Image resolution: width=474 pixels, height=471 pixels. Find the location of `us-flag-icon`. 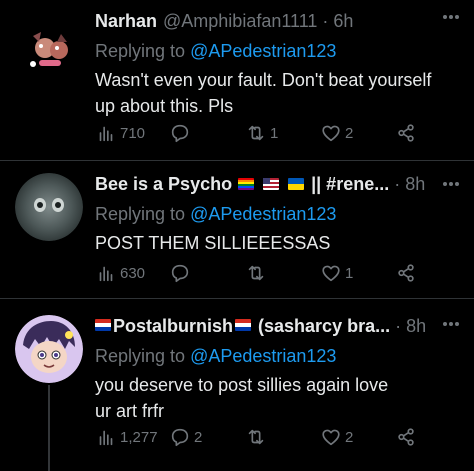

us-flag-icon is located at coordinates (271, 184).